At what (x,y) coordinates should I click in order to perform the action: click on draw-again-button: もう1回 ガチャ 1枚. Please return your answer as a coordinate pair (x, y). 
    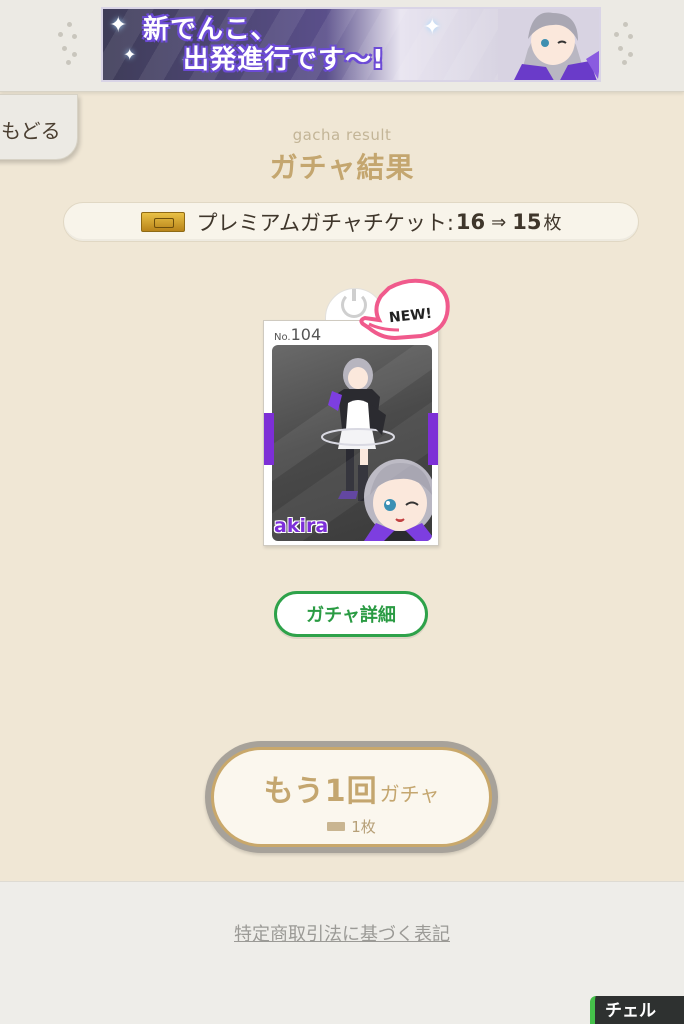
    Looking at the image, I should click on (351, 797).